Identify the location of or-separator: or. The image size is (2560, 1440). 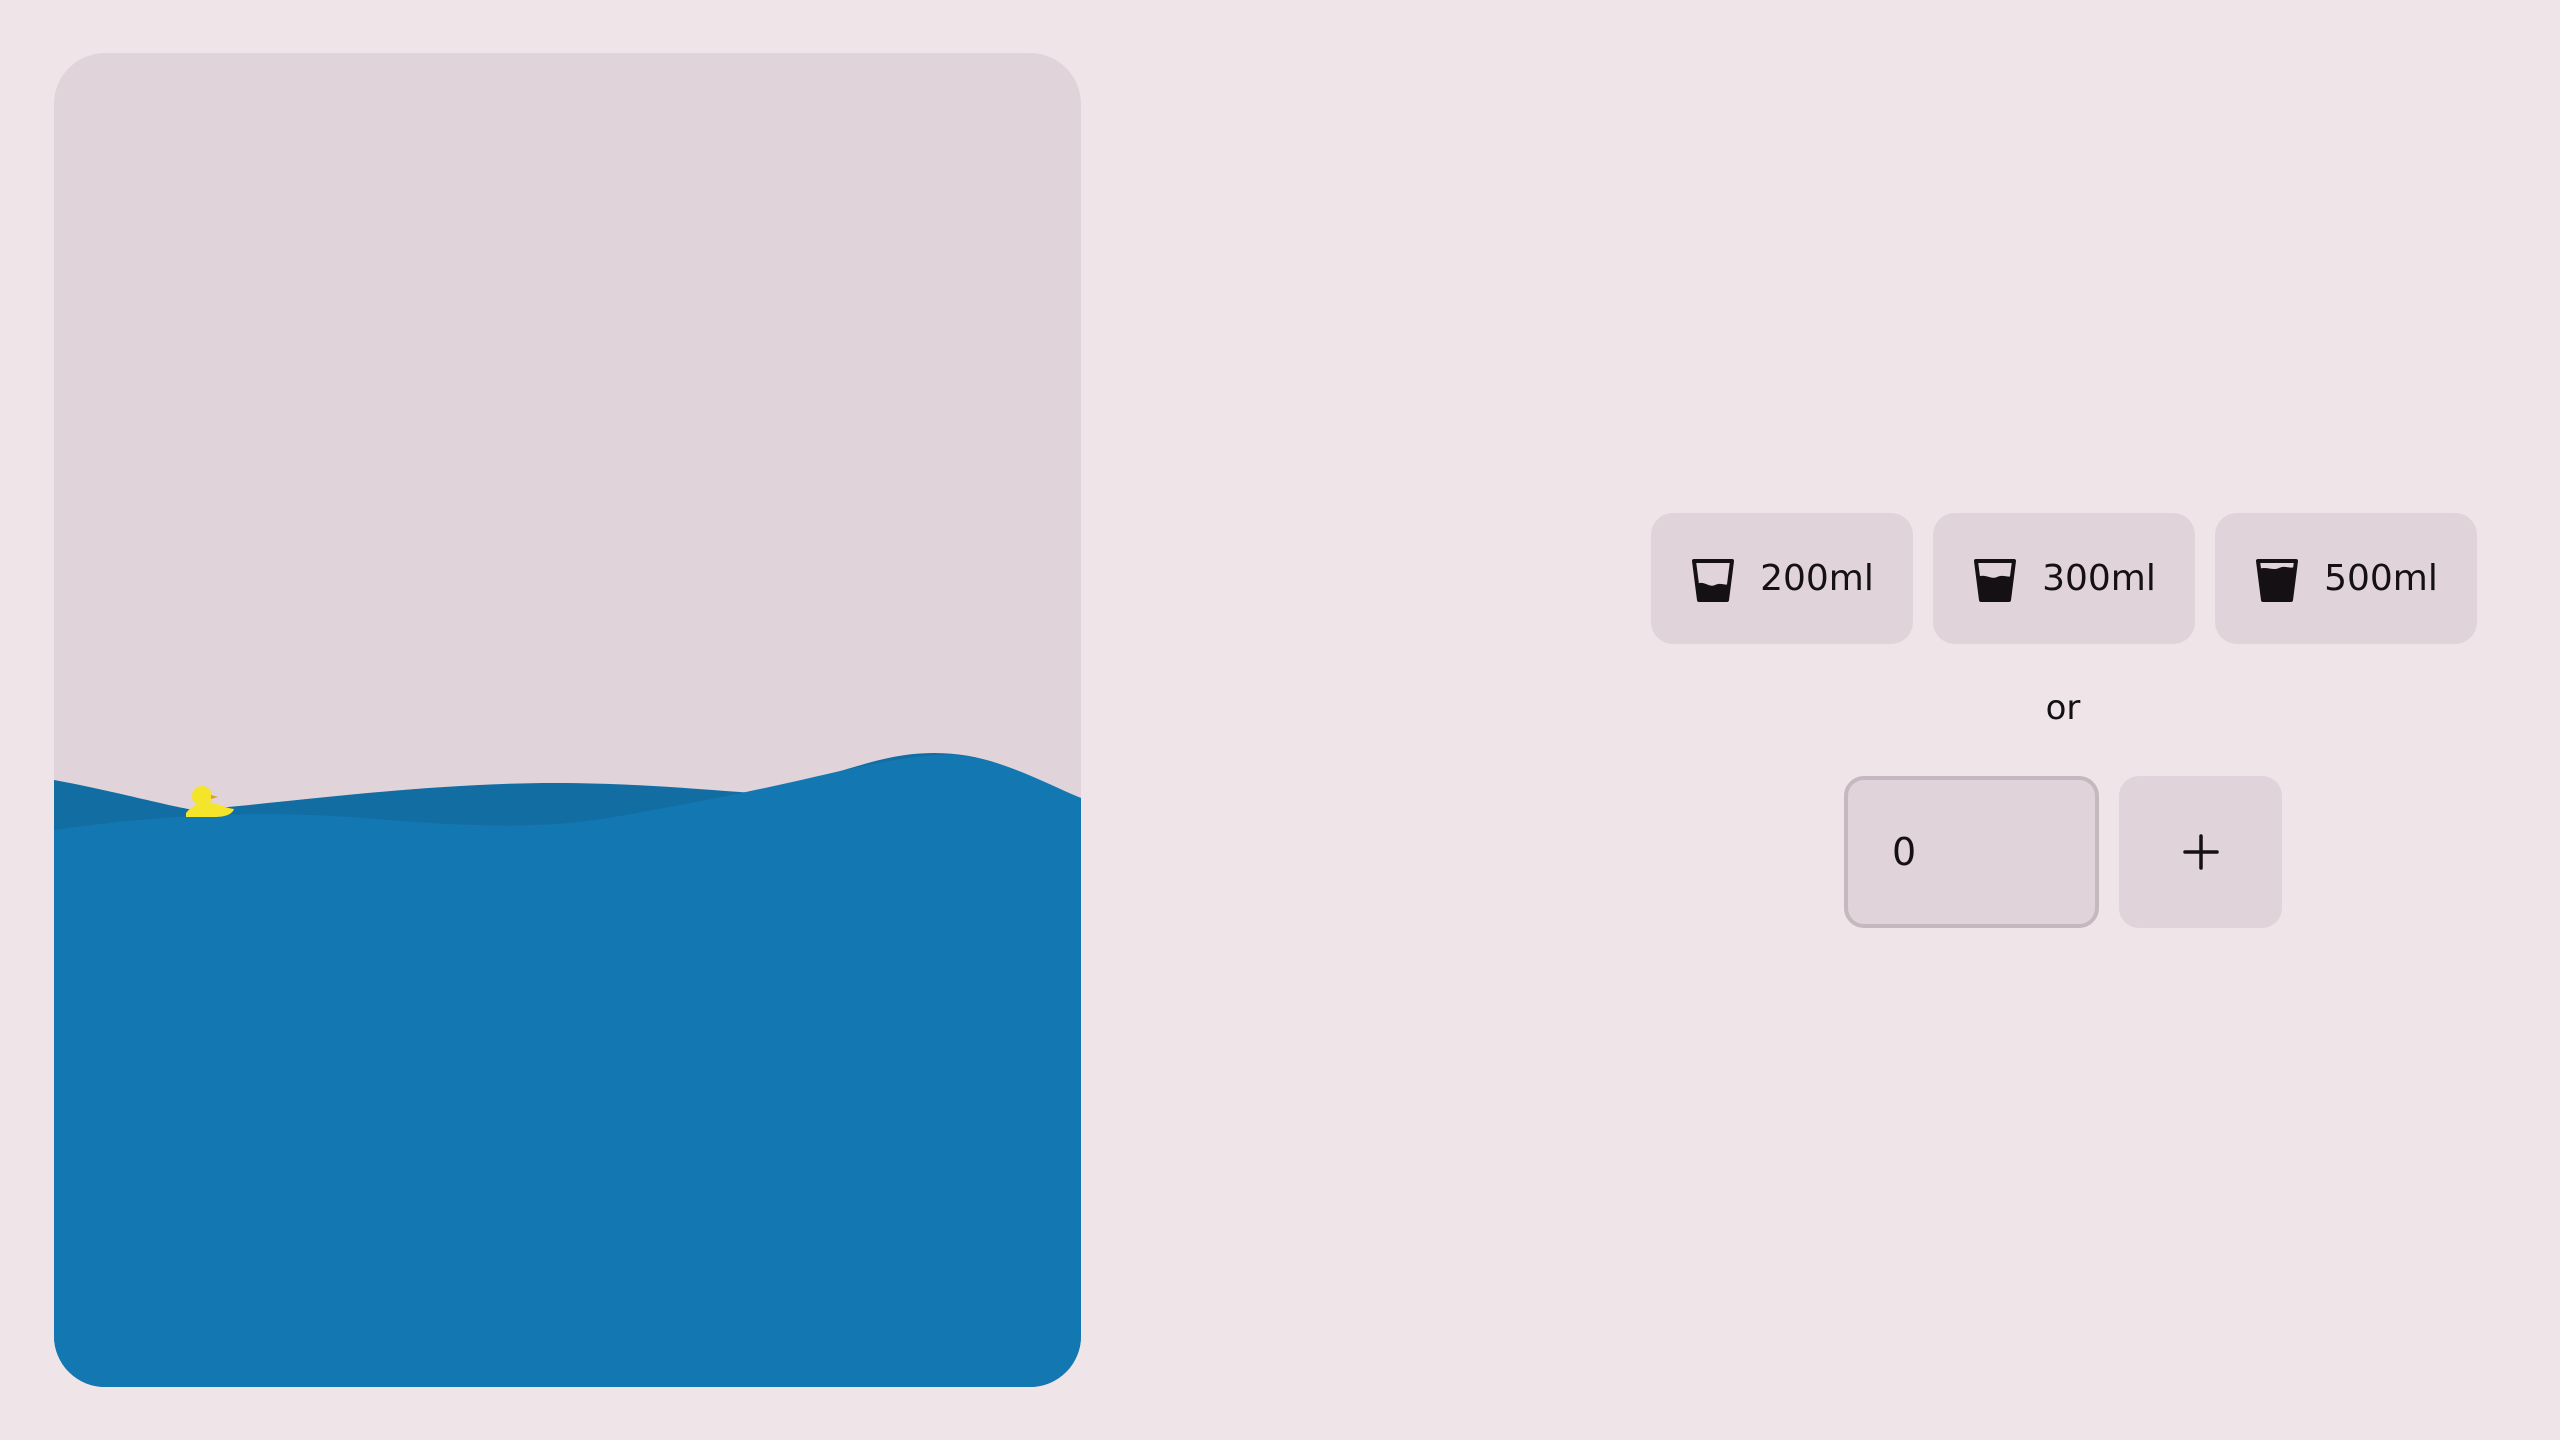
(2063, 708).